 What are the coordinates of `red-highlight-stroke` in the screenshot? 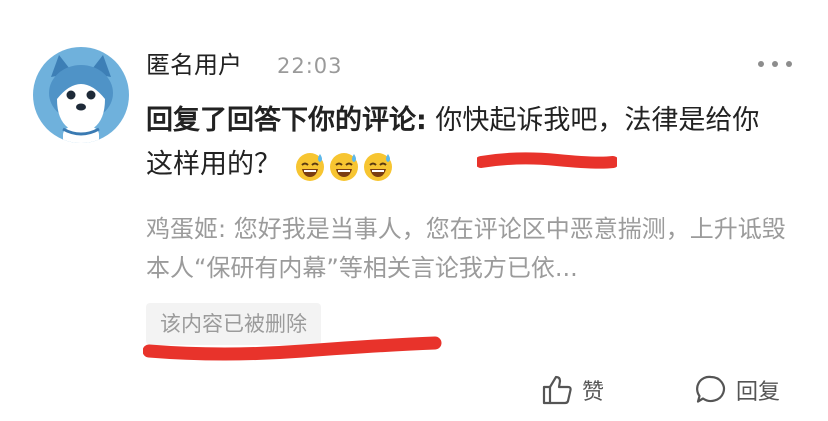 It's located at (547, 160).